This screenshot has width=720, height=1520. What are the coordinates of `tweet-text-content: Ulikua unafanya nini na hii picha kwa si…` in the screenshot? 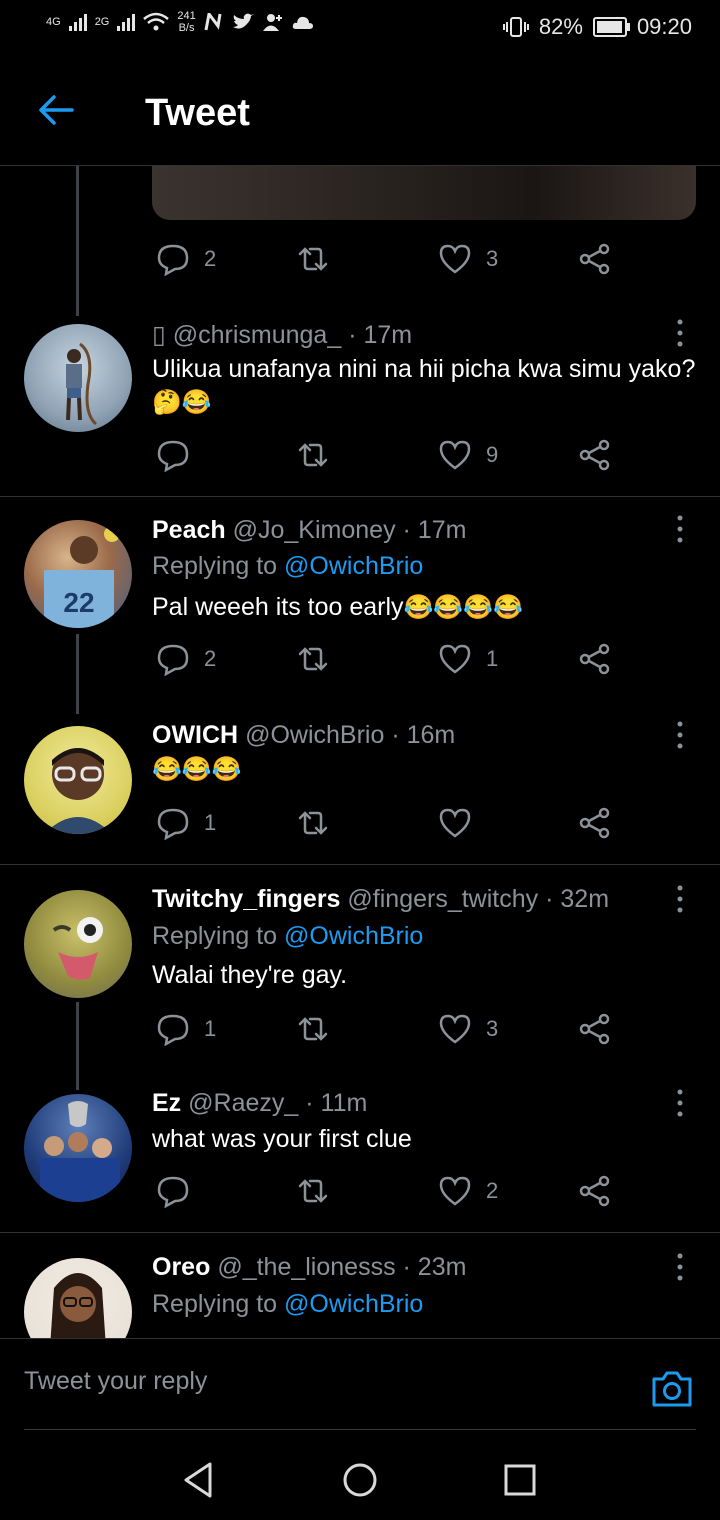 It's located at (424, 369).